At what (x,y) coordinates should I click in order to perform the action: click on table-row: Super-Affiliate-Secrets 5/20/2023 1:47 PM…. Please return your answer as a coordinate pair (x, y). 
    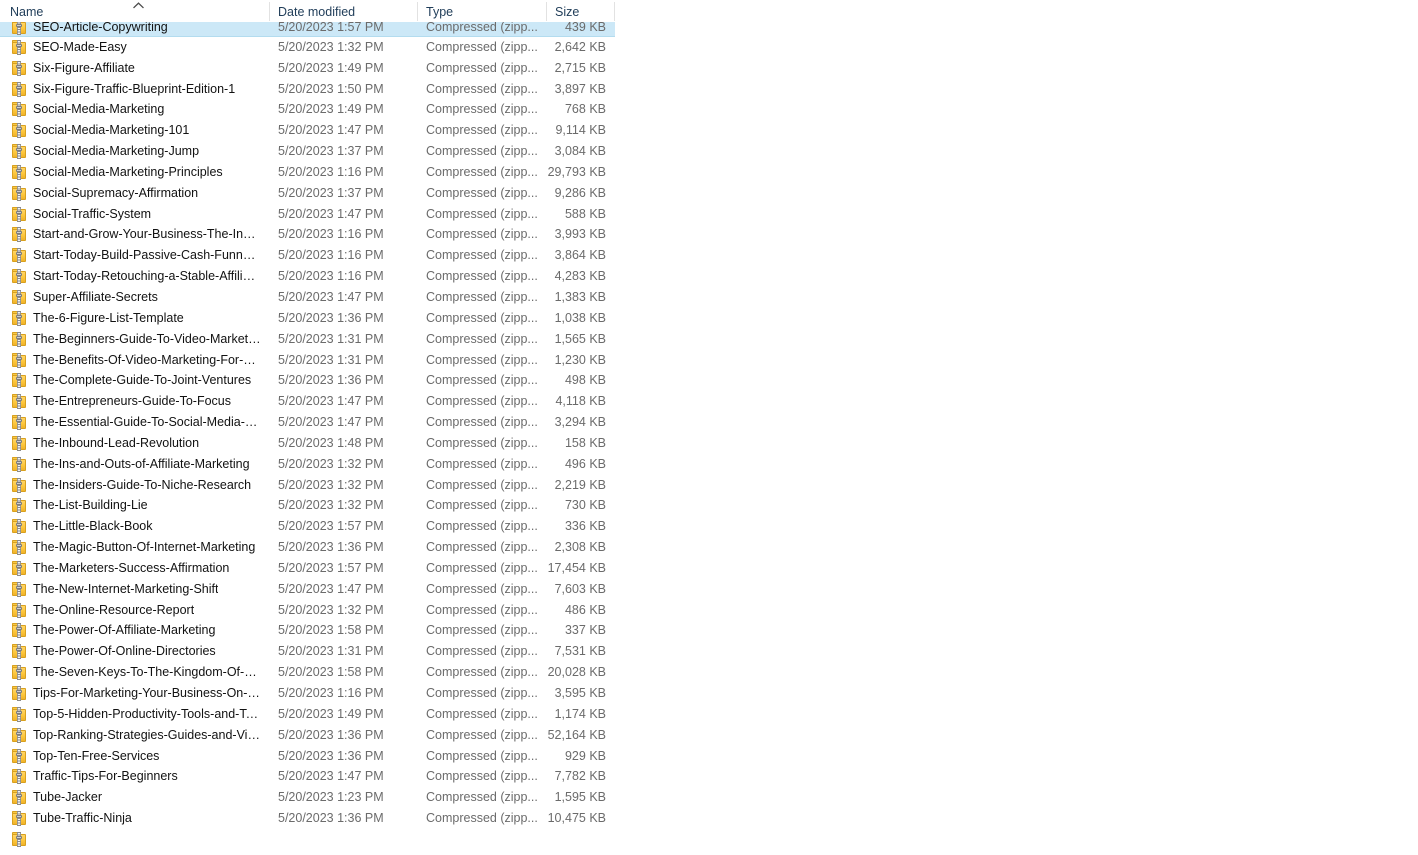
    Looking at the image, I should click on (307, 297).